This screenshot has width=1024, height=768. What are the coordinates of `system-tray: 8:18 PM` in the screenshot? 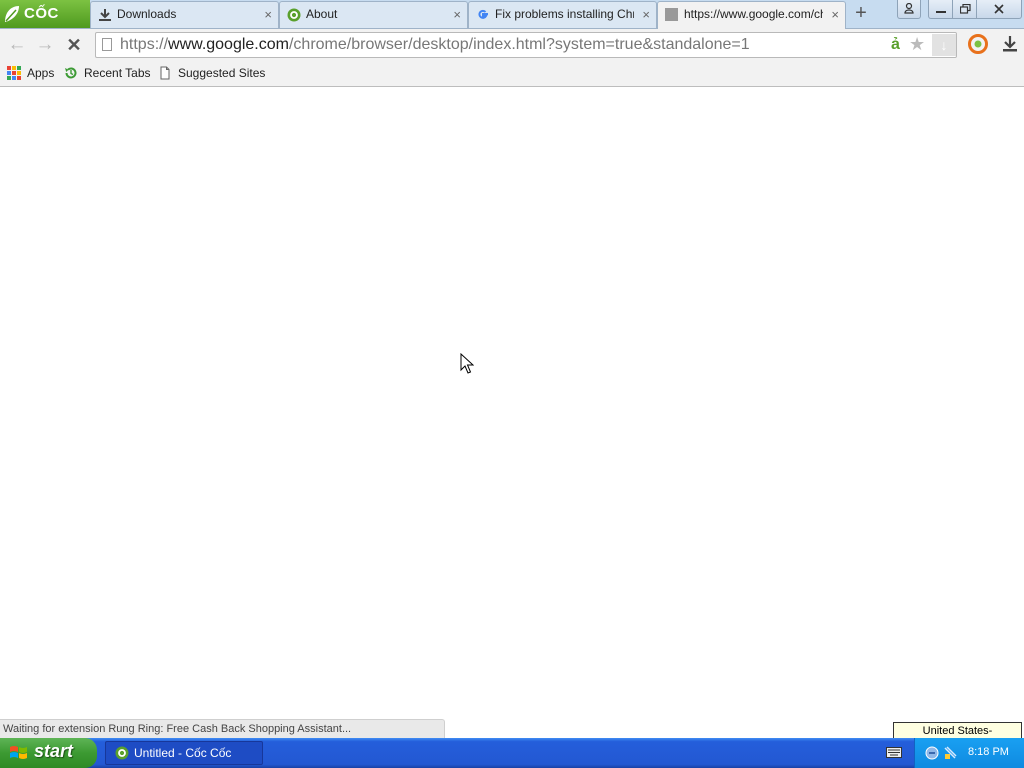 It's located at (969, 753).